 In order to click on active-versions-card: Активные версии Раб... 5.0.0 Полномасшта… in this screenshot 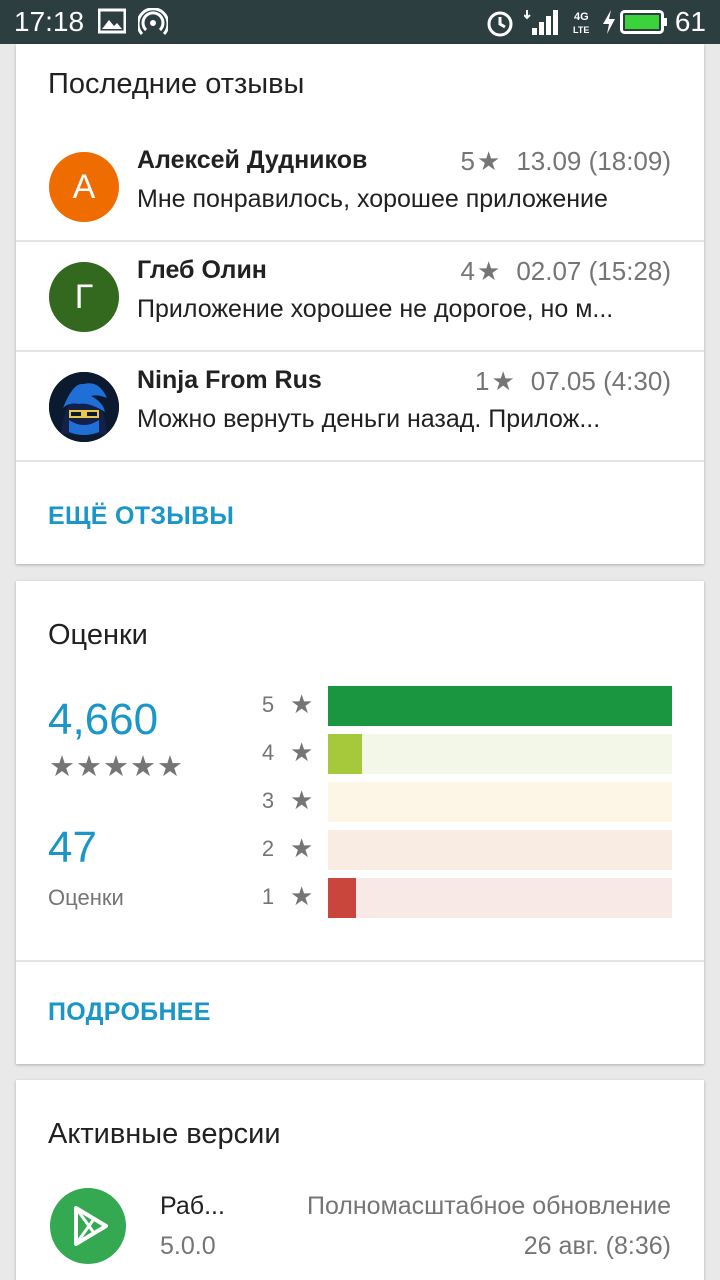, I will do `click(360, 1180)`.